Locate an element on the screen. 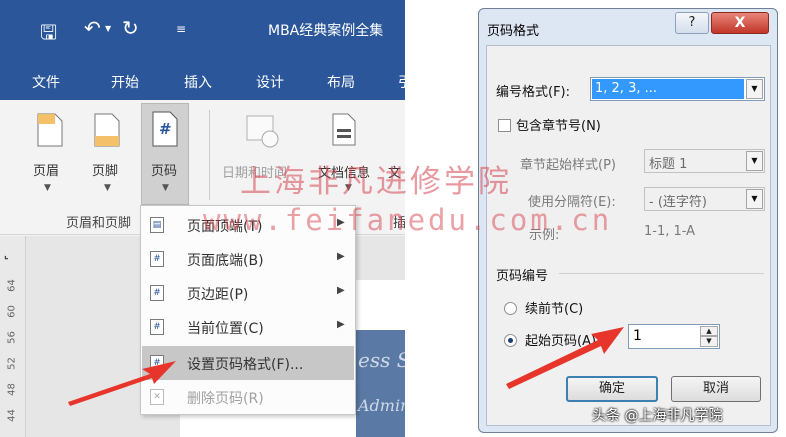  credit-text: 头条 @上海非凡学院 is located at coordinates (657, 416).